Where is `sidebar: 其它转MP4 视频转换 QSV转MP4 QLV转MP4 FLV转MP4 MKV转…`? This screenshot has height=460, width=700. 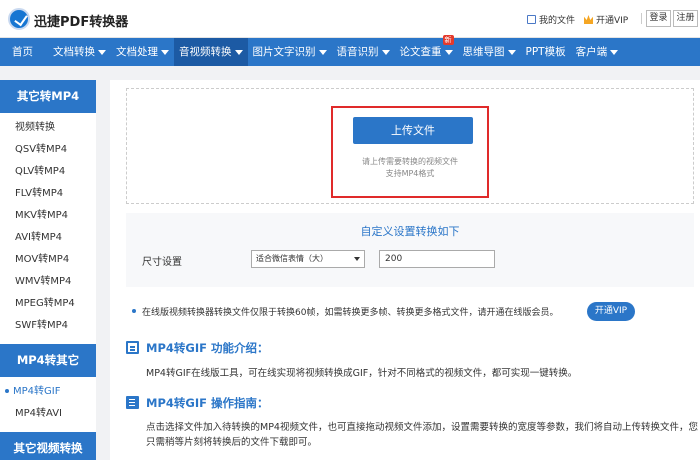
sidebar: 其它转MP4 视频转换 QSV转MP4 QLV转MP4 FLV转MP4 MKV转… is located at coordinates (48, 270).